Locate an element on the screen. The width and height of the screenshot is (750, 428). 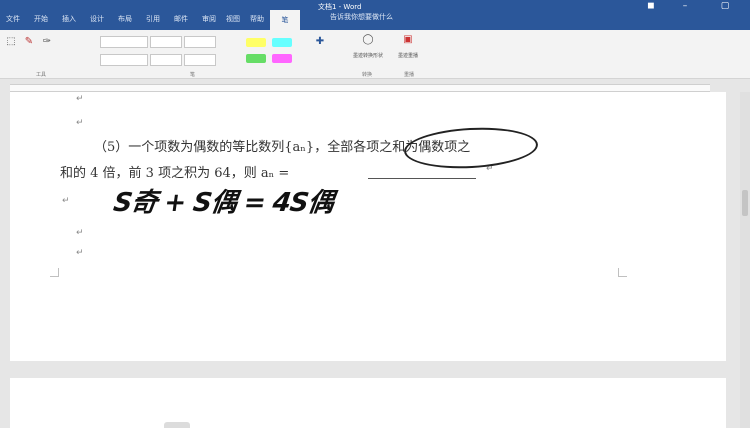
page-content-fragment is located at coordinates (177, 425).